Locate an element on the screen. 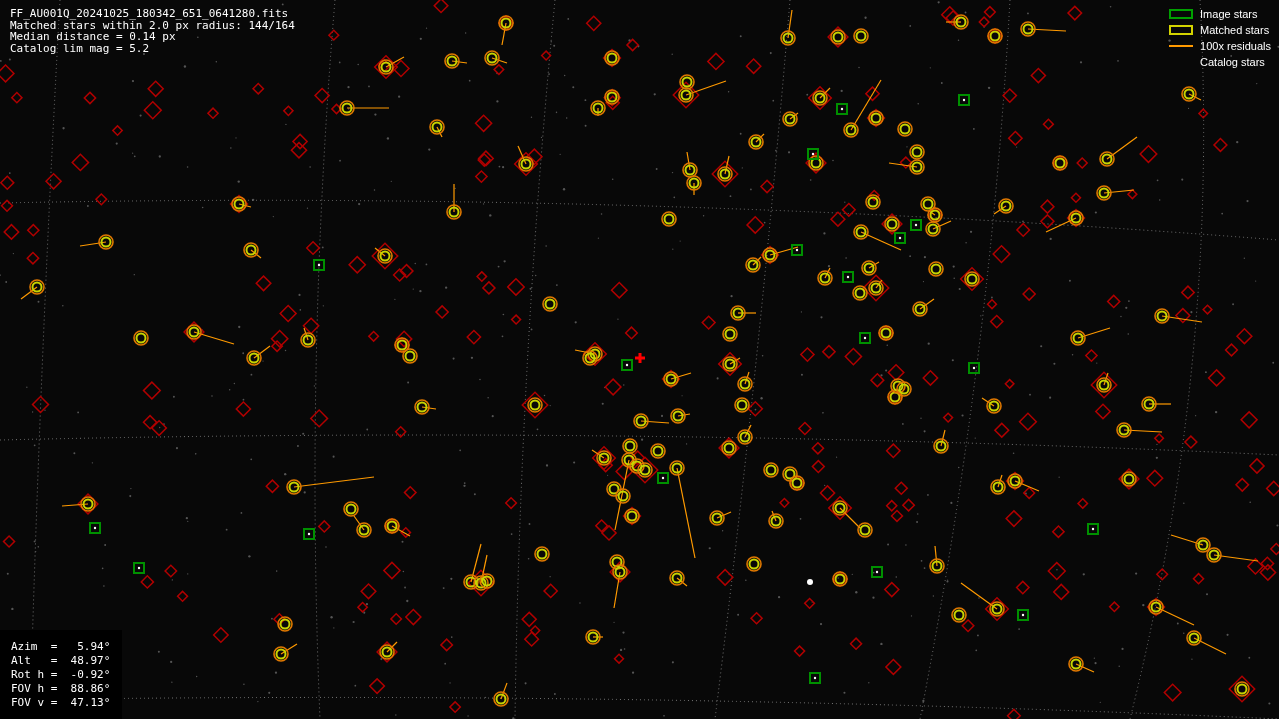 Image resolution: width=1279 pixels, height=719 pixels. info-text-line: FF_AU001Q_20241025_180342_651_0641280.fits is located at coordinates (150, 14).